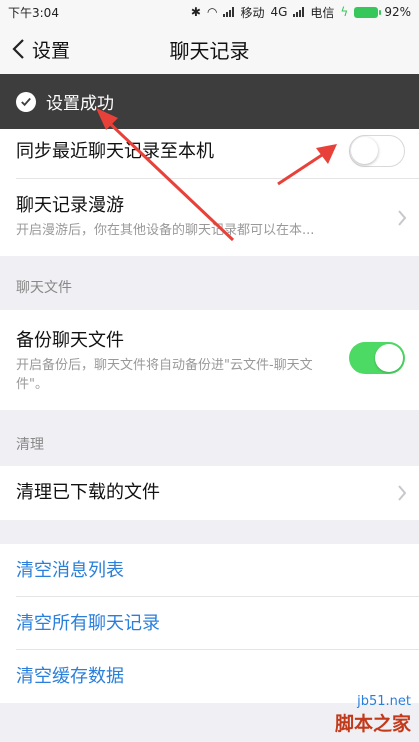 The image size is (419, 742). Describe the element at coordinates (368, 12) in the screenshot. I see `battery-icon` at that location.